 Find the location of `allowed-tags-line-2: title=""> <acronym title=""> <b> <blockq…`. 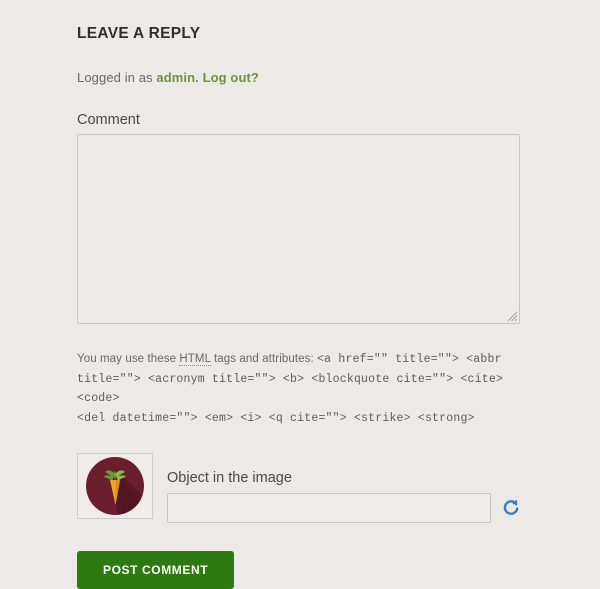

allowed-tags-line-2: title=""> <acronym title=""> <b> <blockq… is located at coordinates (290, 389).